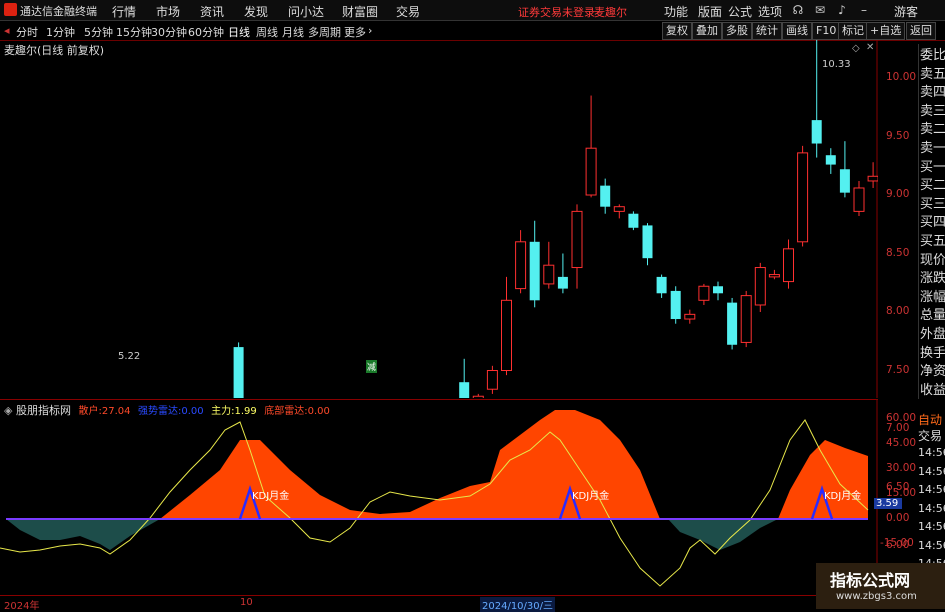  Describe the element at coordinates (610, 12) in the screenshot. I see `stock-name: 麦趣尔` at that location.